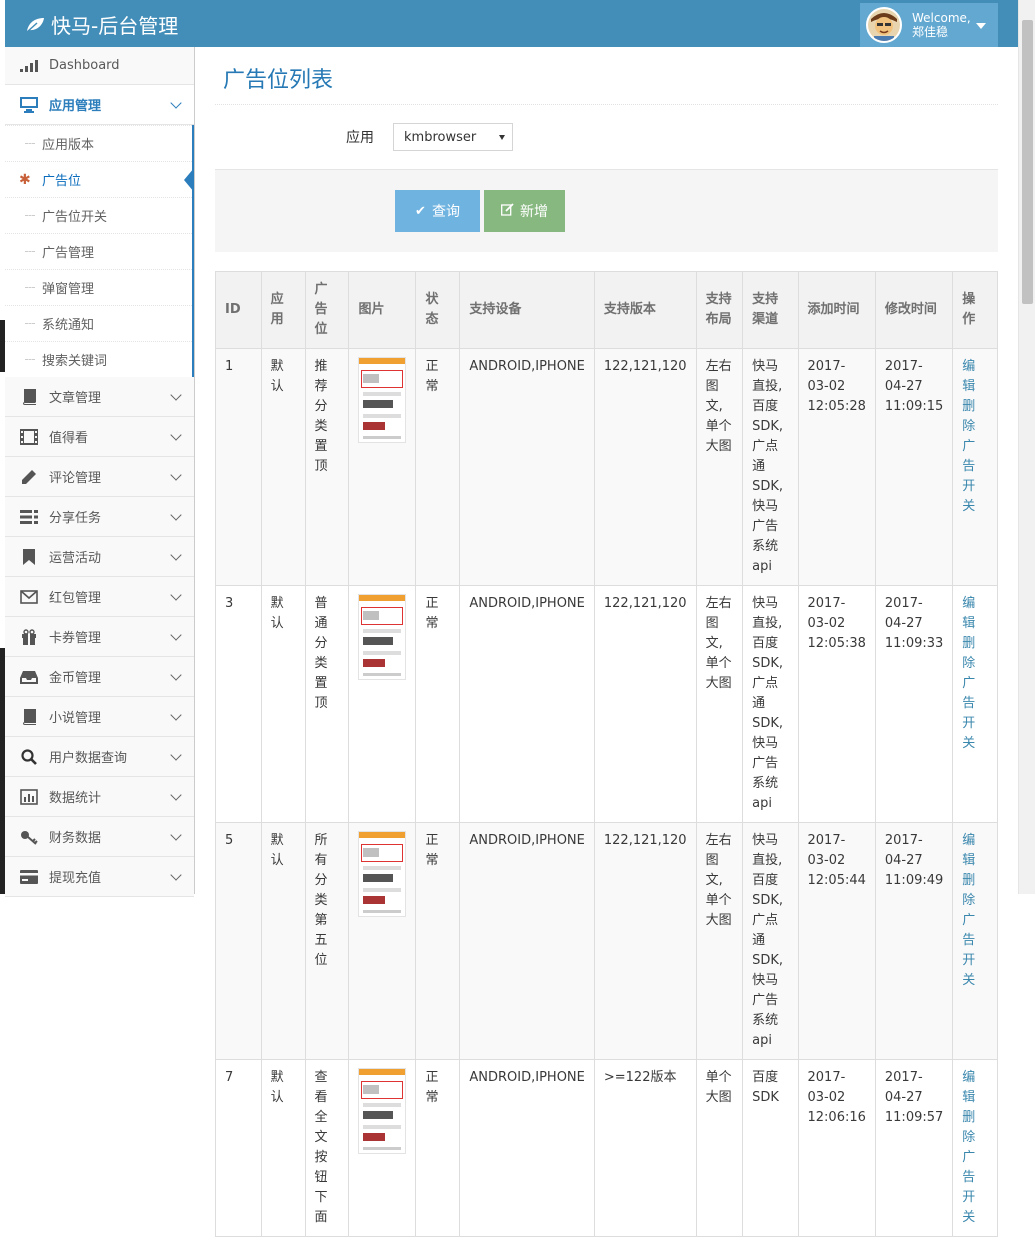  I want to click on table-cell-channels: 百度SDK, so click(770, 1148).